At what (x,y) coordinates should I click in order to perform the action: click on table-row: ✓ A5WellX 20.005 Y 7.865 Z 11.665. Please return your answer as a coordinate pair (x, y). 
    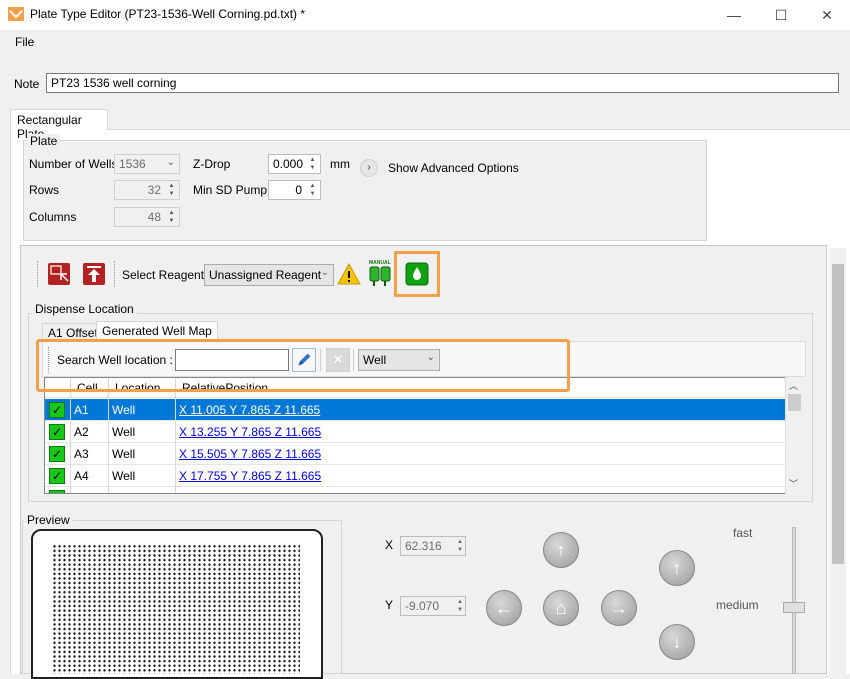
    Looking at the image, I should click on (415, 490).